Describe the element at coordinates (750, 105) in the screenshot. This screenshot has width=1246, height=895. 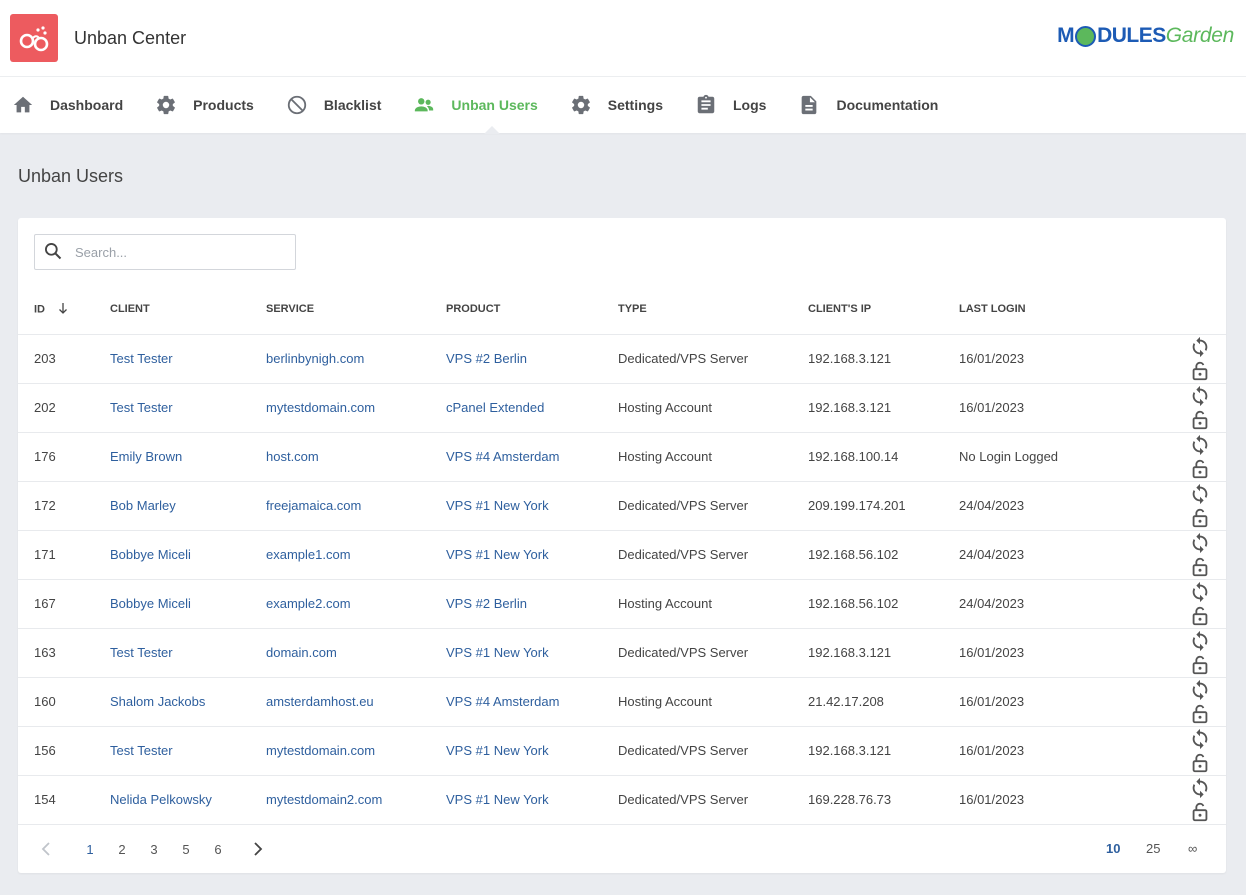
I see `nav-logs-label: Logs` at that location.